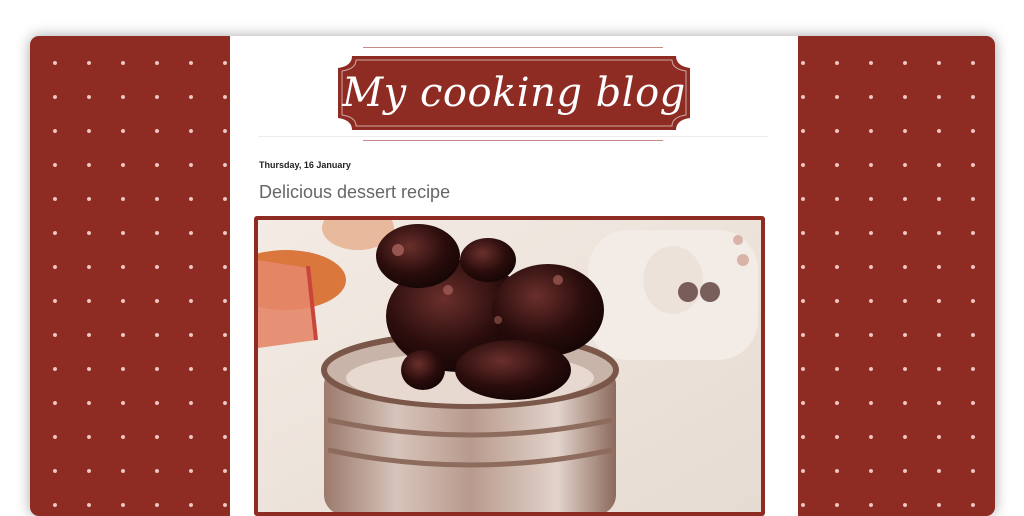  I want to click on blog-title: My cooking blog, so click(514, 93).